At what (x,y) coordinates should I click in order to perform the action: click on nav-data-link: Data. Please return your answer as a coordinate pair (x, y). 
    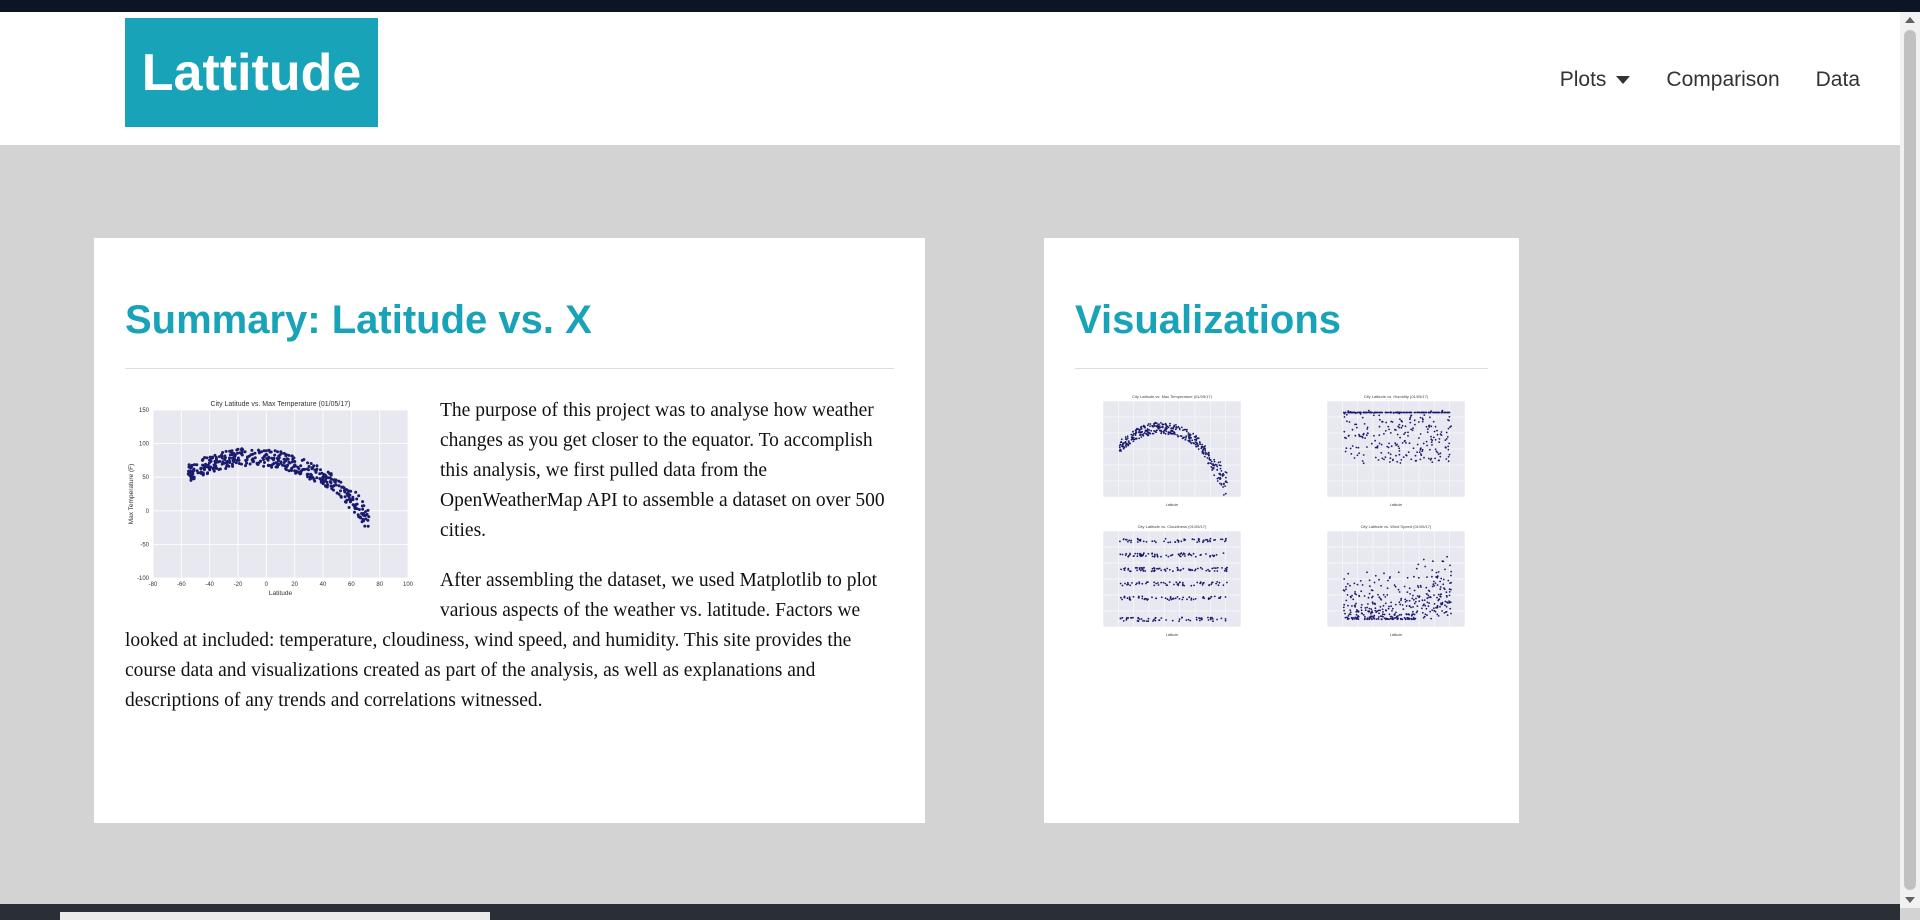
    Looking at the image, I should click on (1838, 80).